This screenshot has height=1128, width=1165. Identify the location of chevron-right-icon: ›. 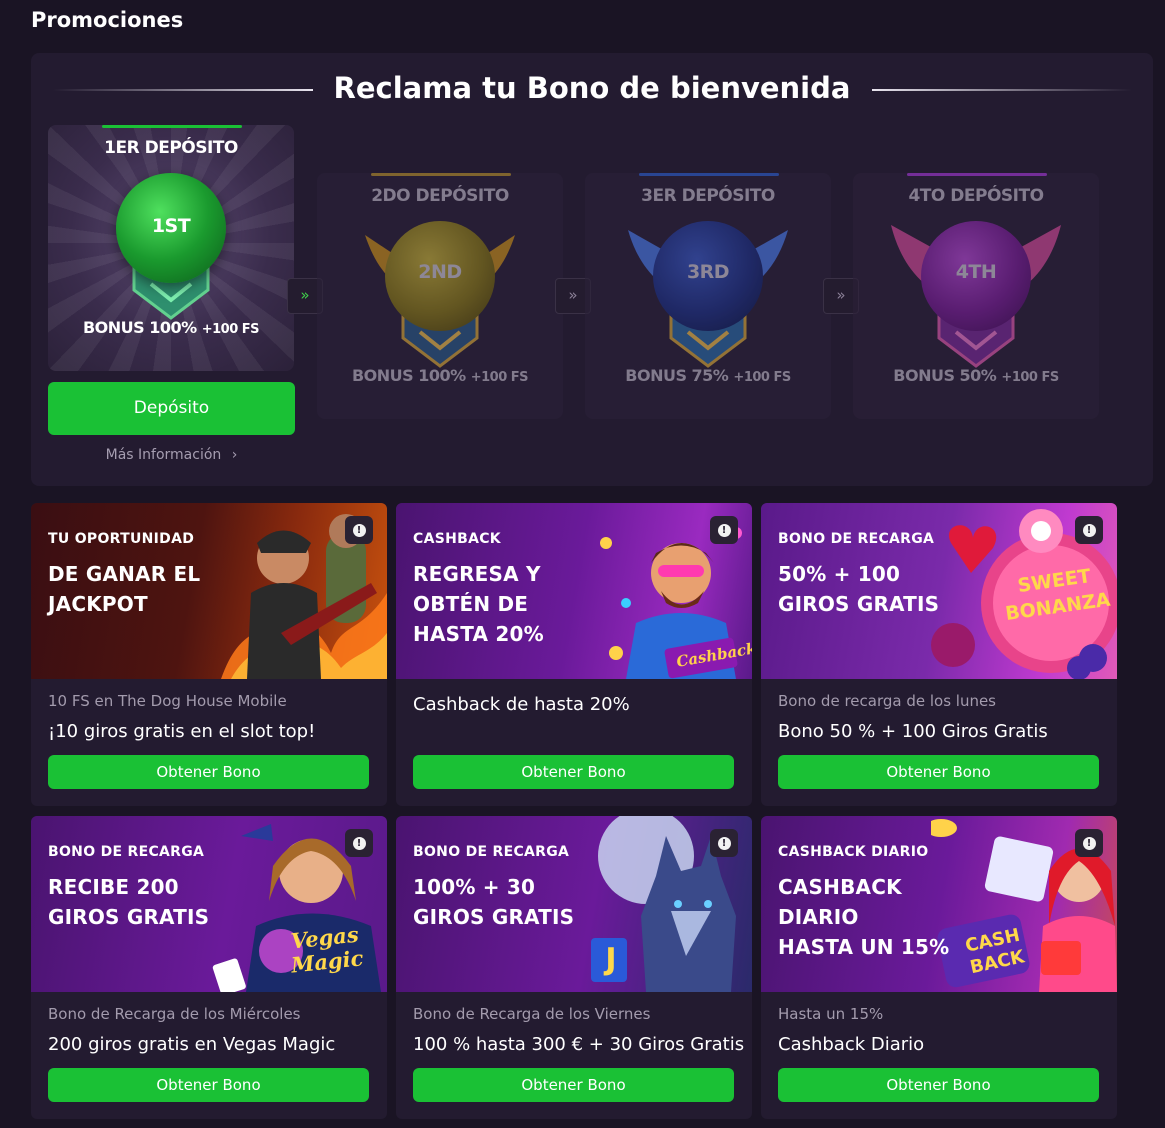
(234, 455).